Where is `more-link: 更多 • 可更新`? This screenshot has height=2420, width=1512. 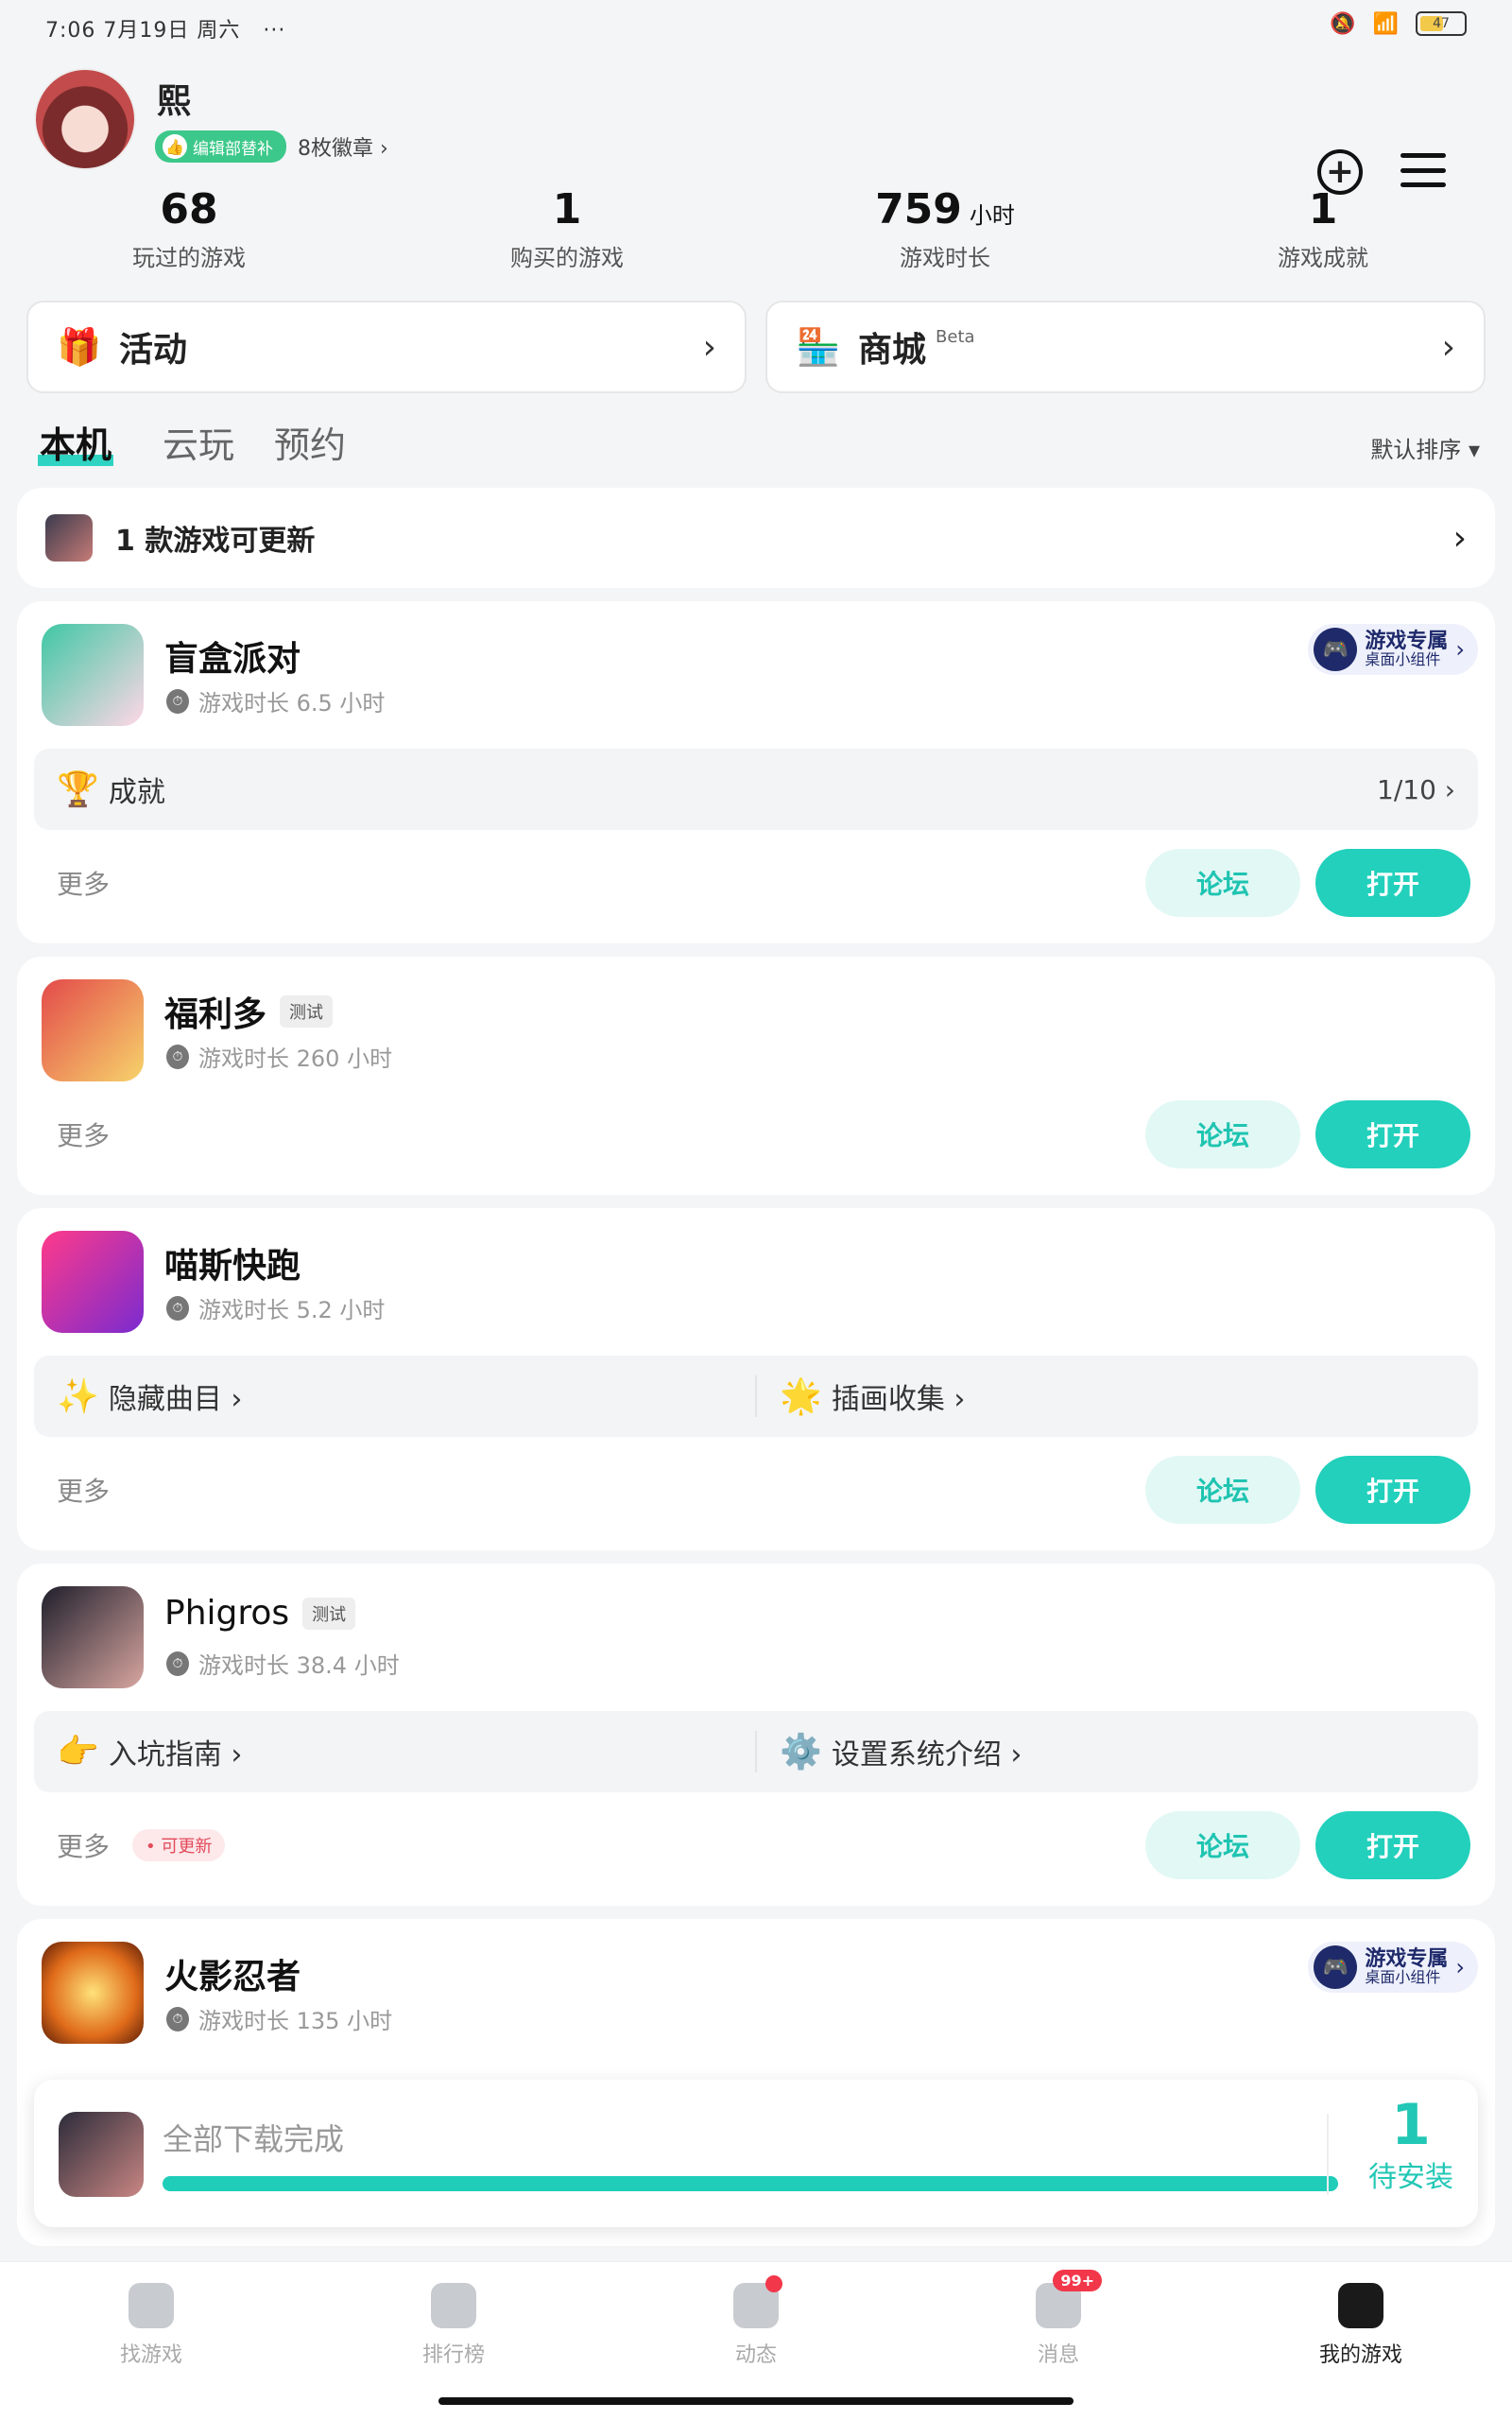
more-link: 更多 • 可更新 is located at coordinates (141, 1845).